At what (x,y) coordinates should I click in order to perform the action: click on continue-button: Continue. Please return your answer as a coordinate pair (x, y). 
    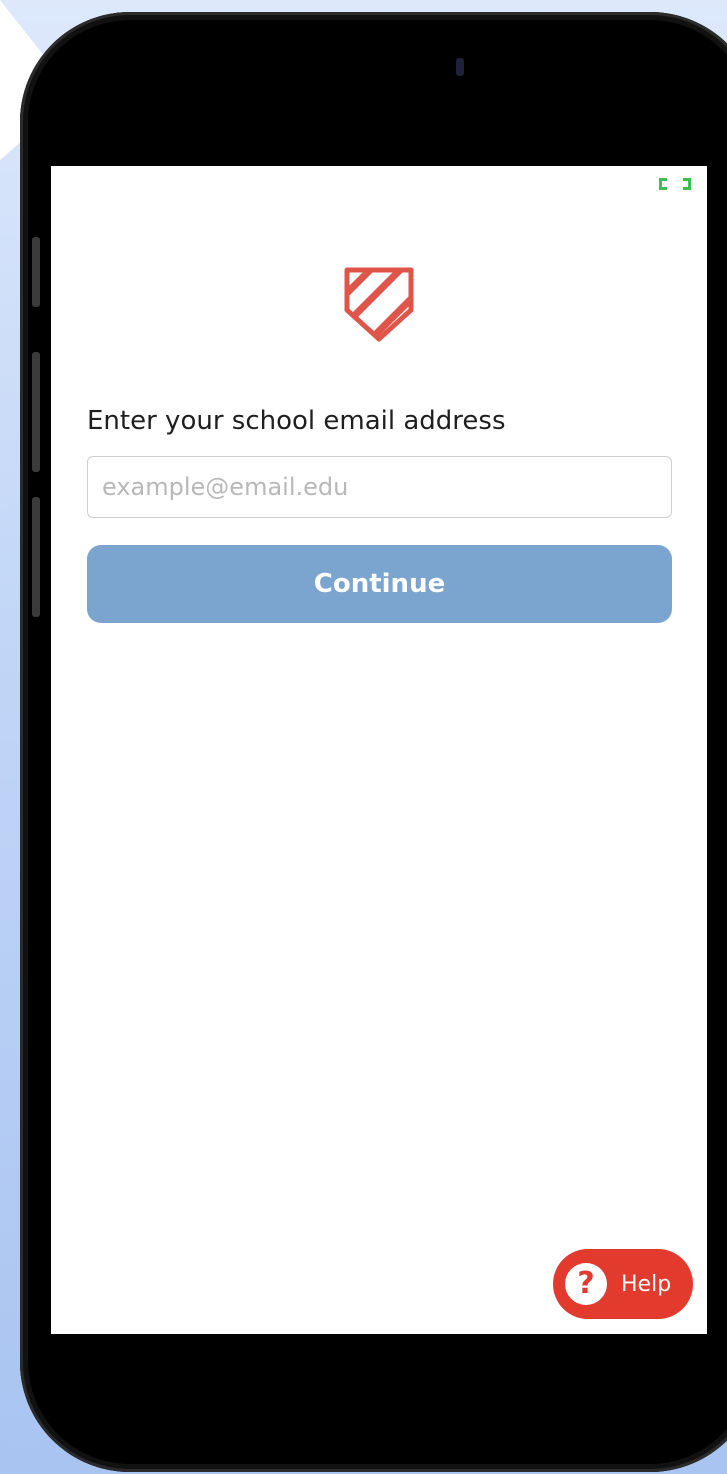
    Looking at the image, I should click on (379, 584).